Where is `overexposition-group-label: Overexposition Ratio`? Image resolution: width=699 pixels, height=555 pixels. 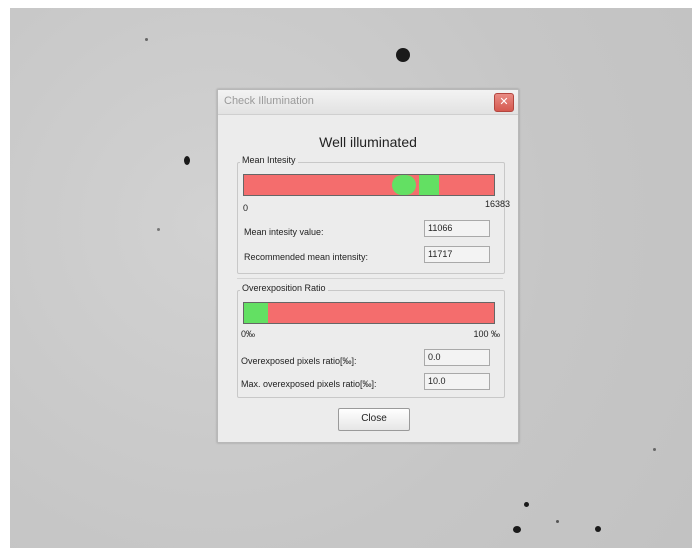
overexposition-group-label: Overexposition Ratio is located at coordinates (284, 288).